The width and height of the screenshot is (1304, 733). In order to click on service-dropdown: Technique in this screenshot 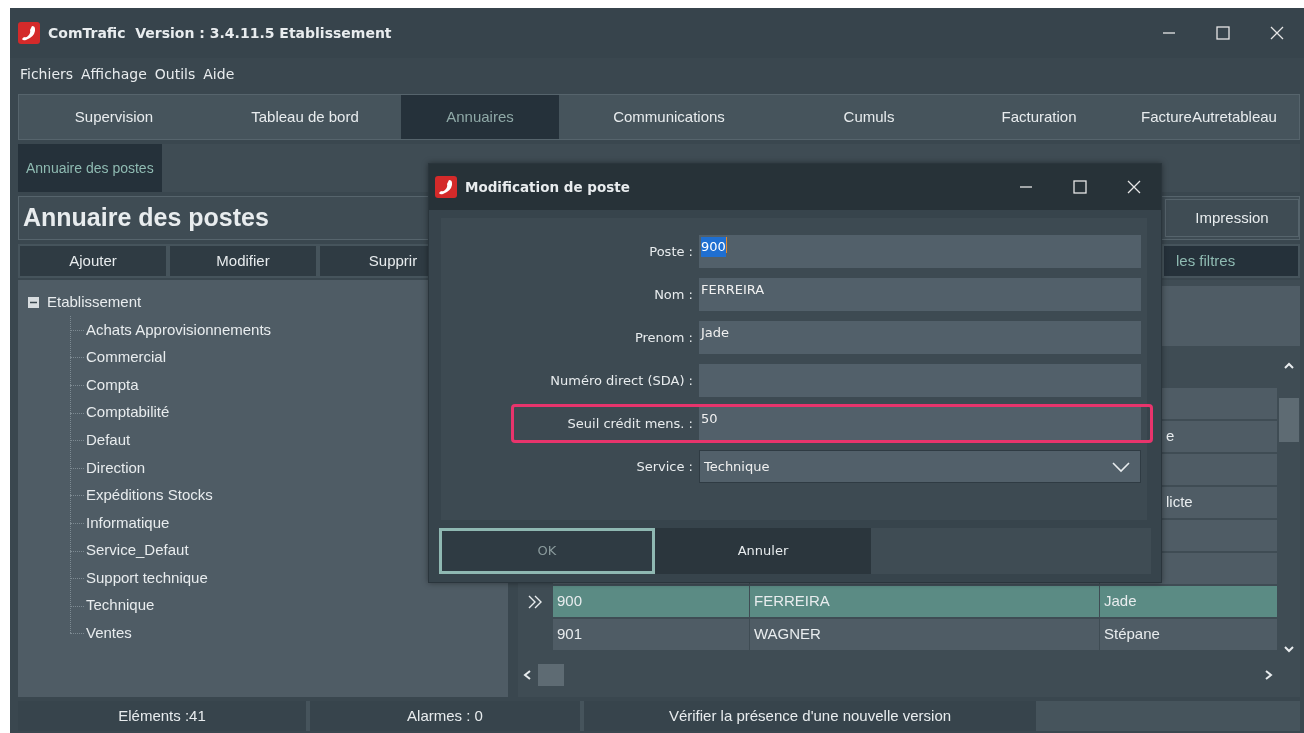, I will do `click(920, 466)`.